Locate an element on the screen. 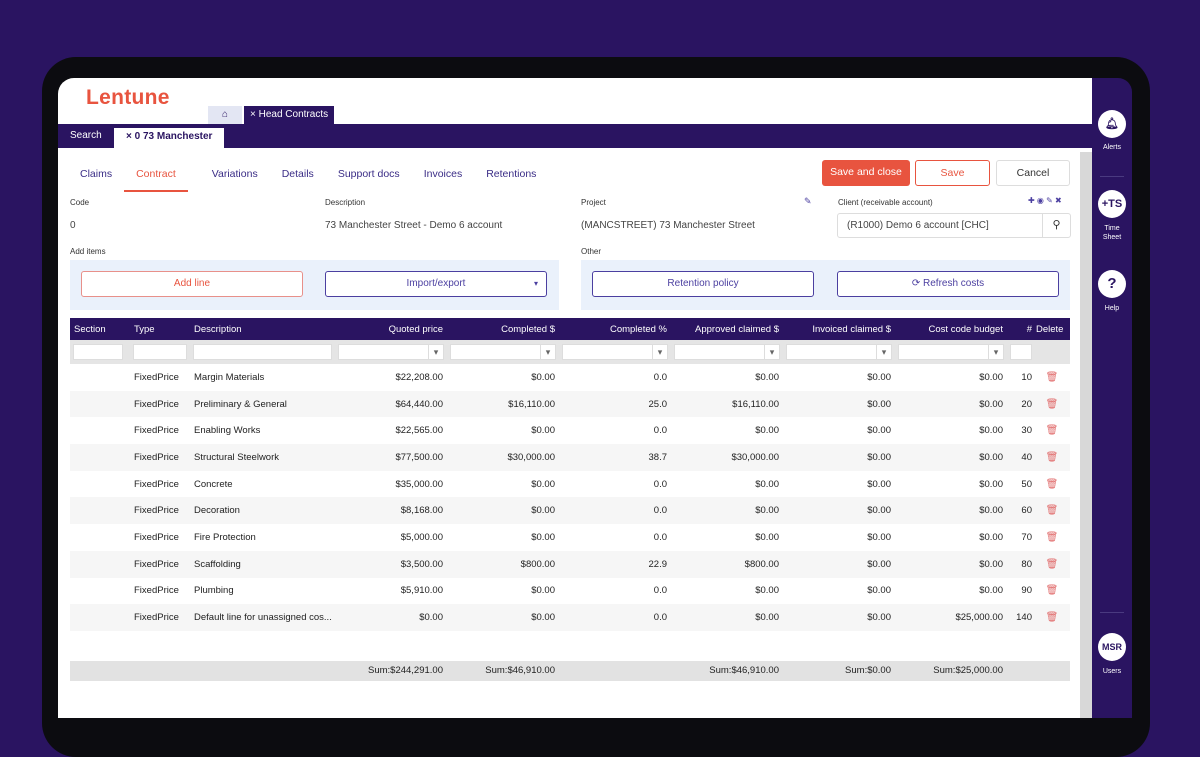 This screenshot has height=757, width=1200. column-header: Invoiced claimed $ is located at coordinates (839, 329).